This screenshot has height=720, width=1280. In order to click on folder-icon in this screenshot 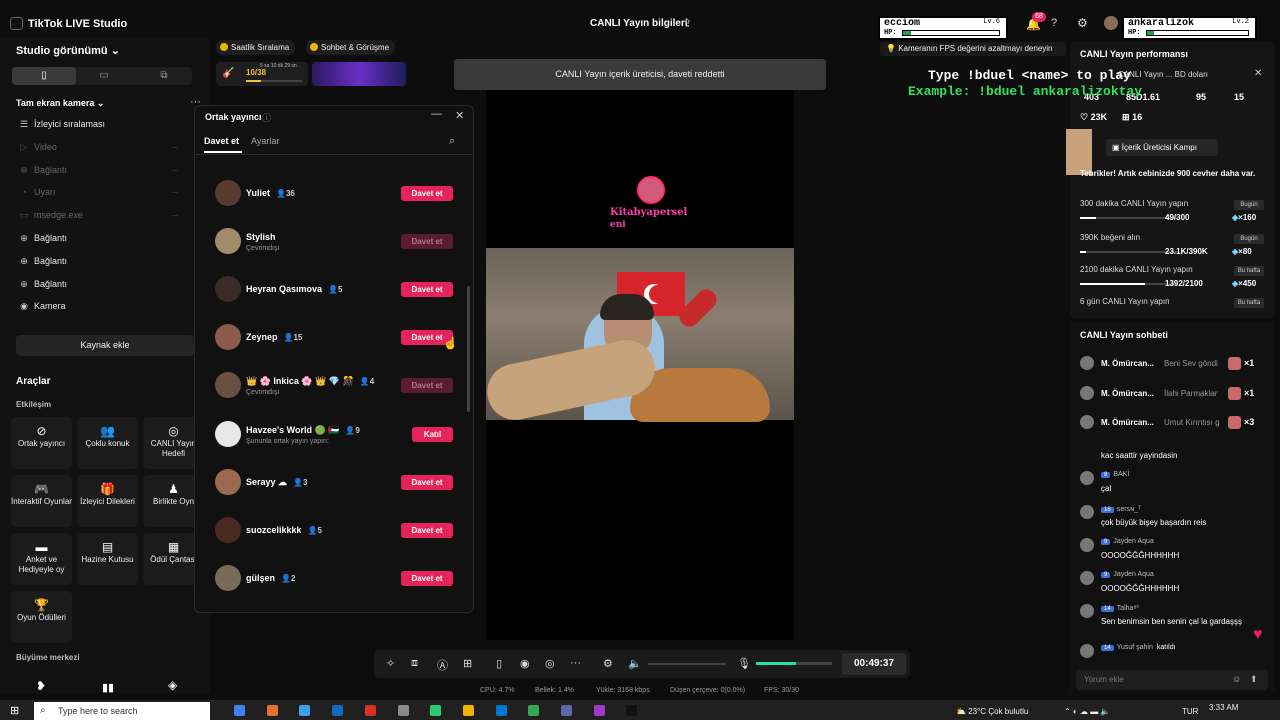, I will do `click(468, 710)`.